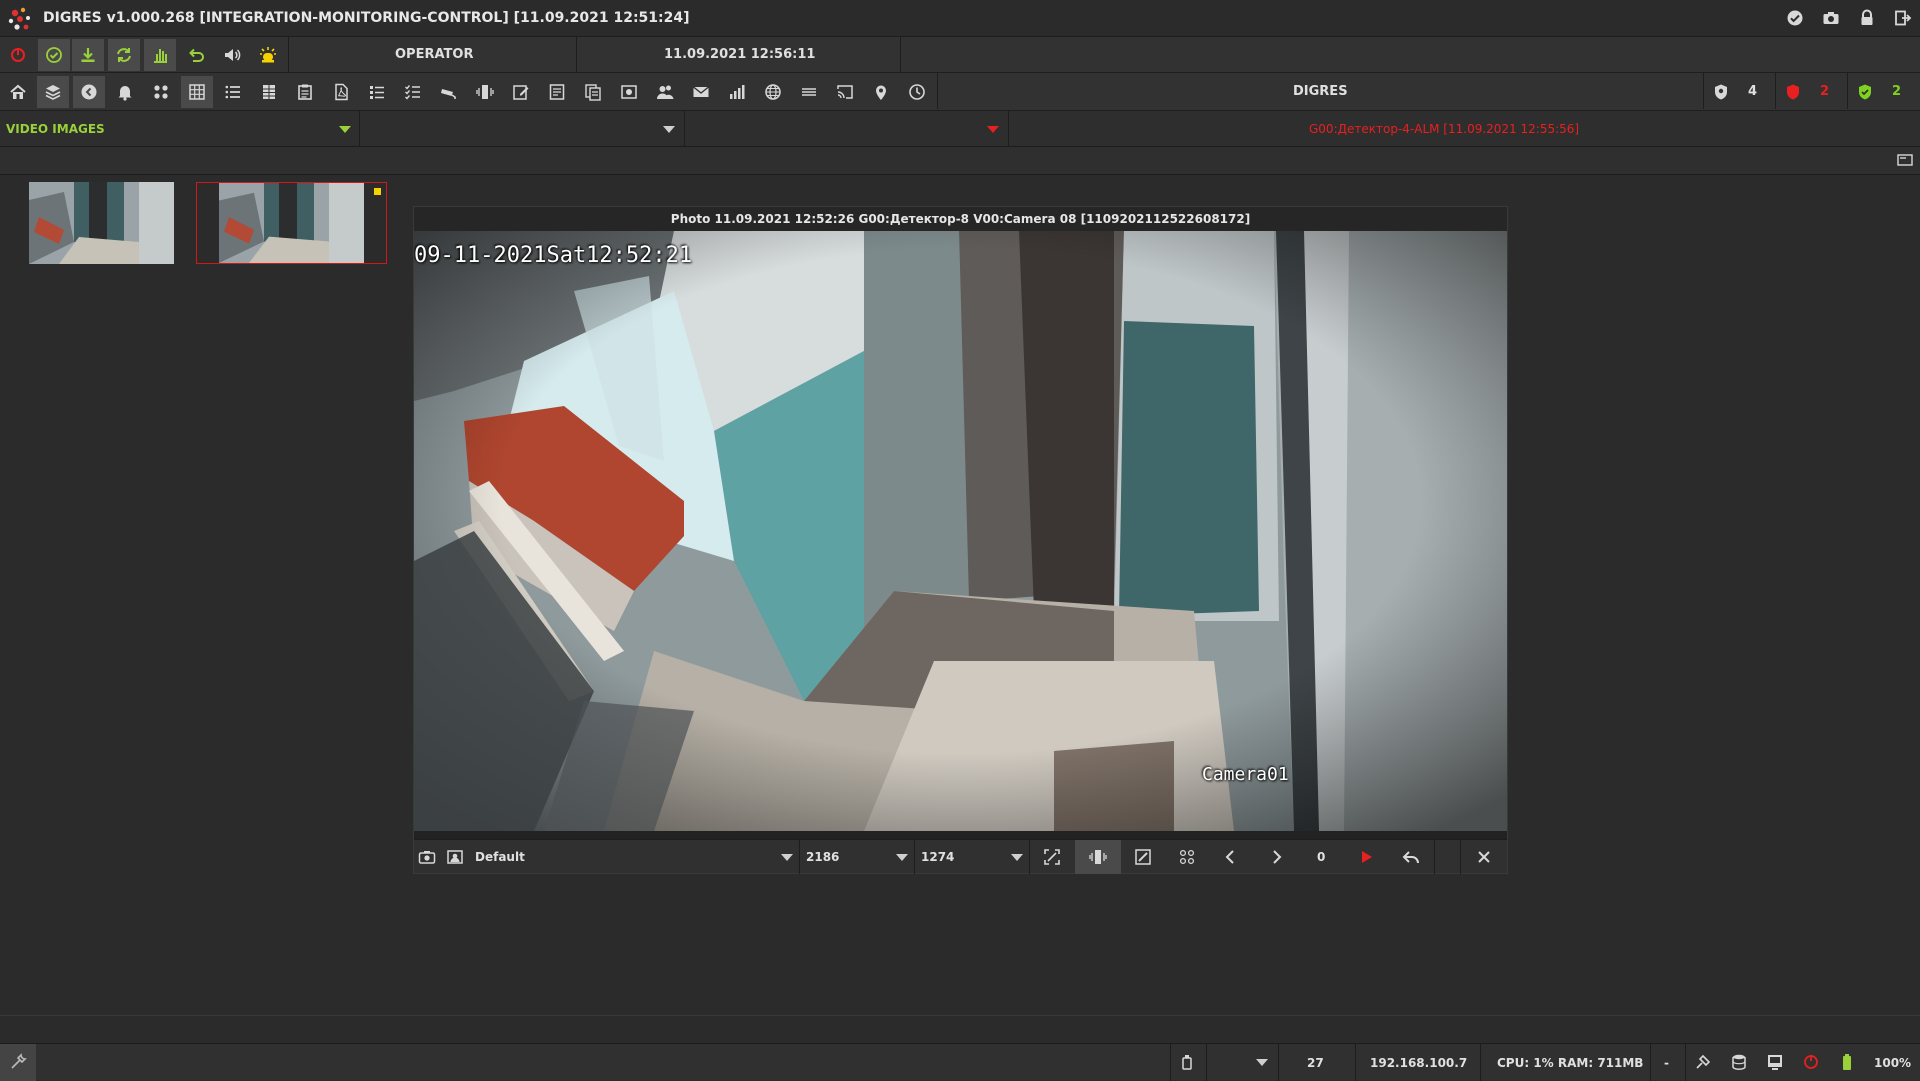 Image resolution: width=1920 pixels, height=1081 pixels. Describe the element at coordinates (1847, 1062) in the screenshot. I see `battery-icon` at that location.